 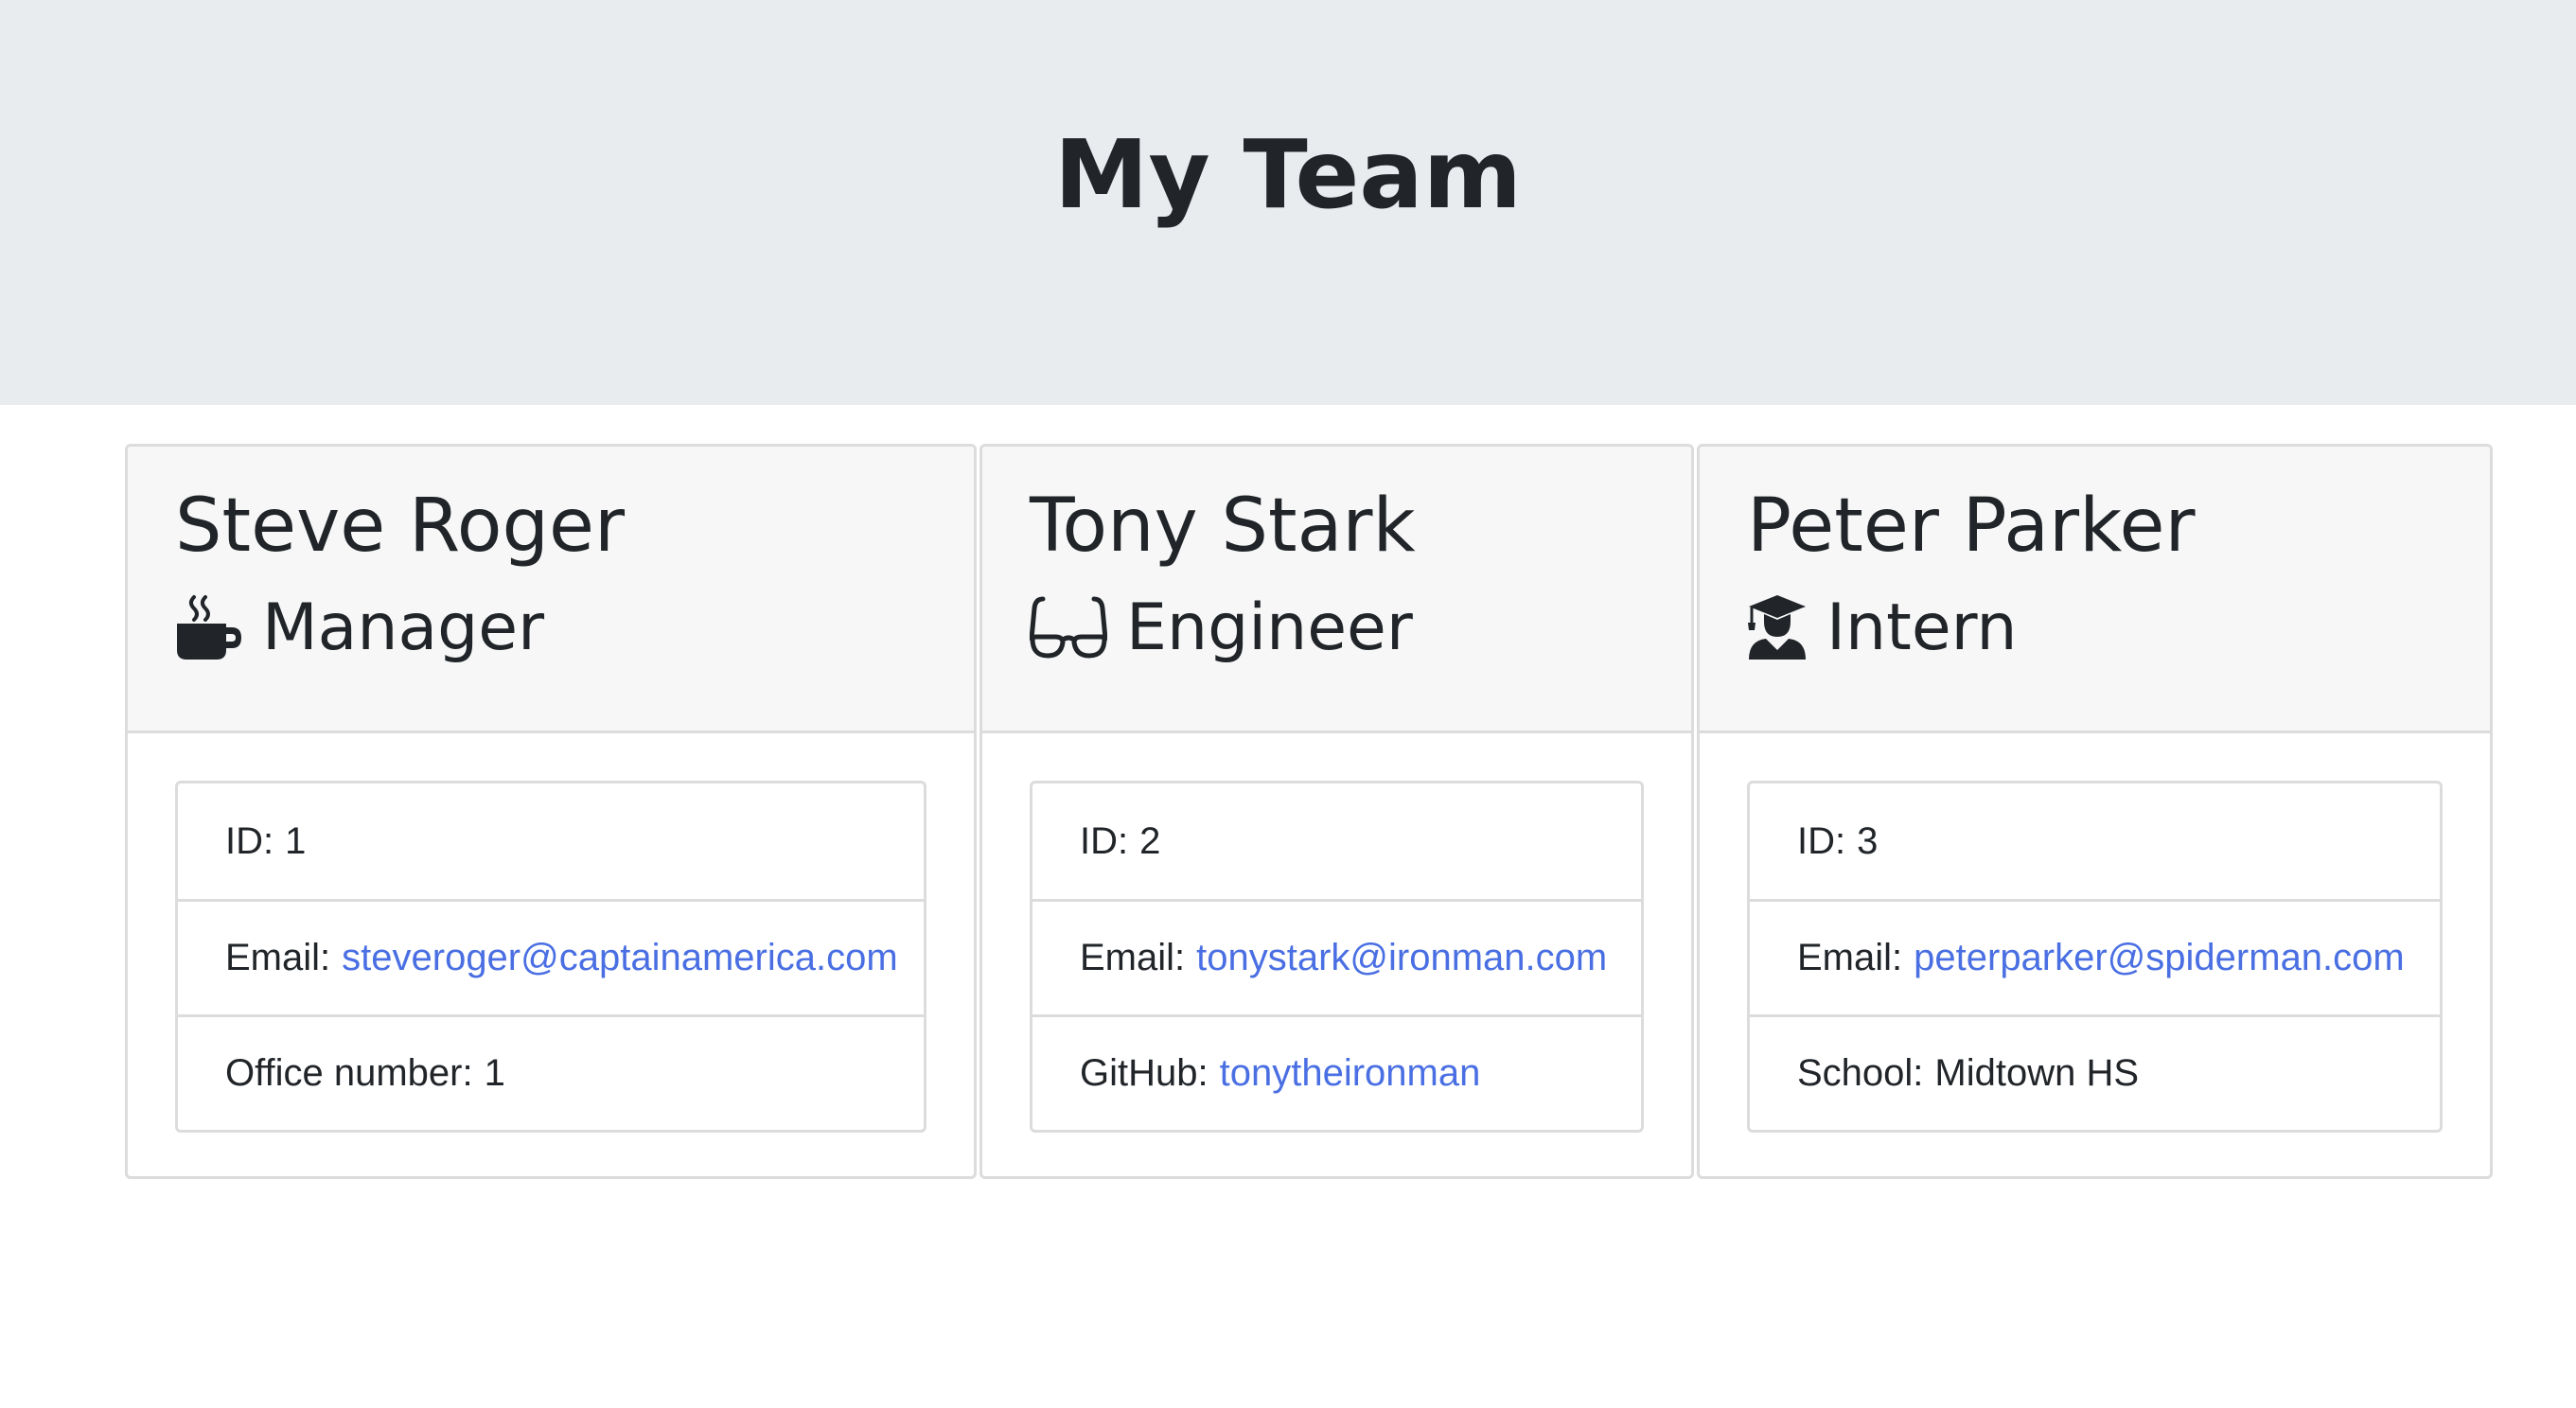 What do you see at coordinates (1868, 841) in the screenshot?
I see `id-value: 3` at bounding box center [1868, 841].